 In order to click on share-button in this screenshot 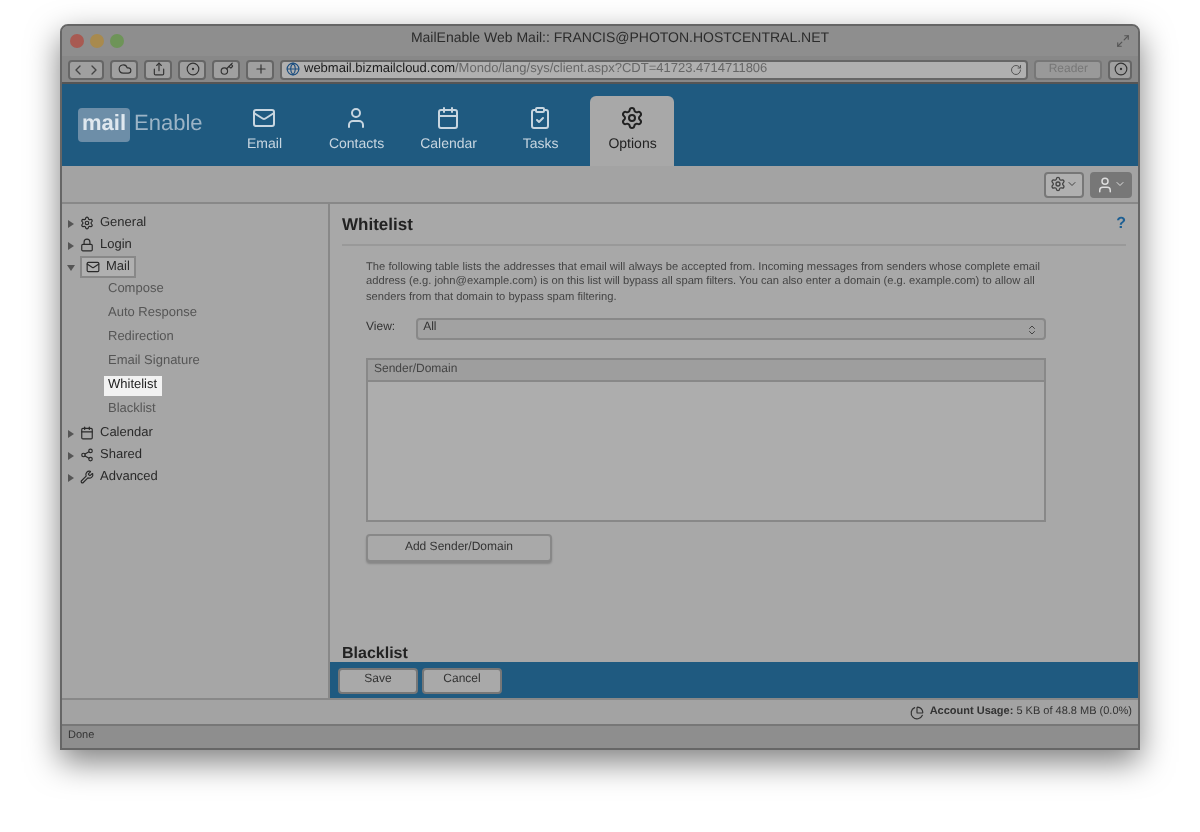, I will do `click(158, 69)`.